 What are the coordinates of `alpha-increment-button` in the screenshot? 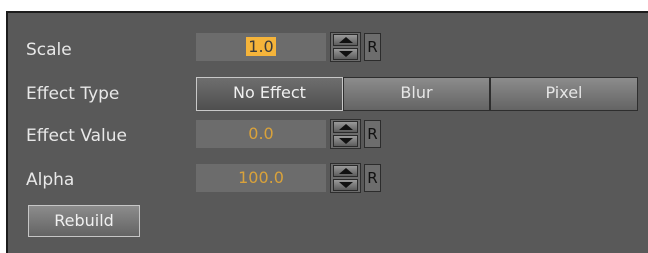 It's located at (345, 171).